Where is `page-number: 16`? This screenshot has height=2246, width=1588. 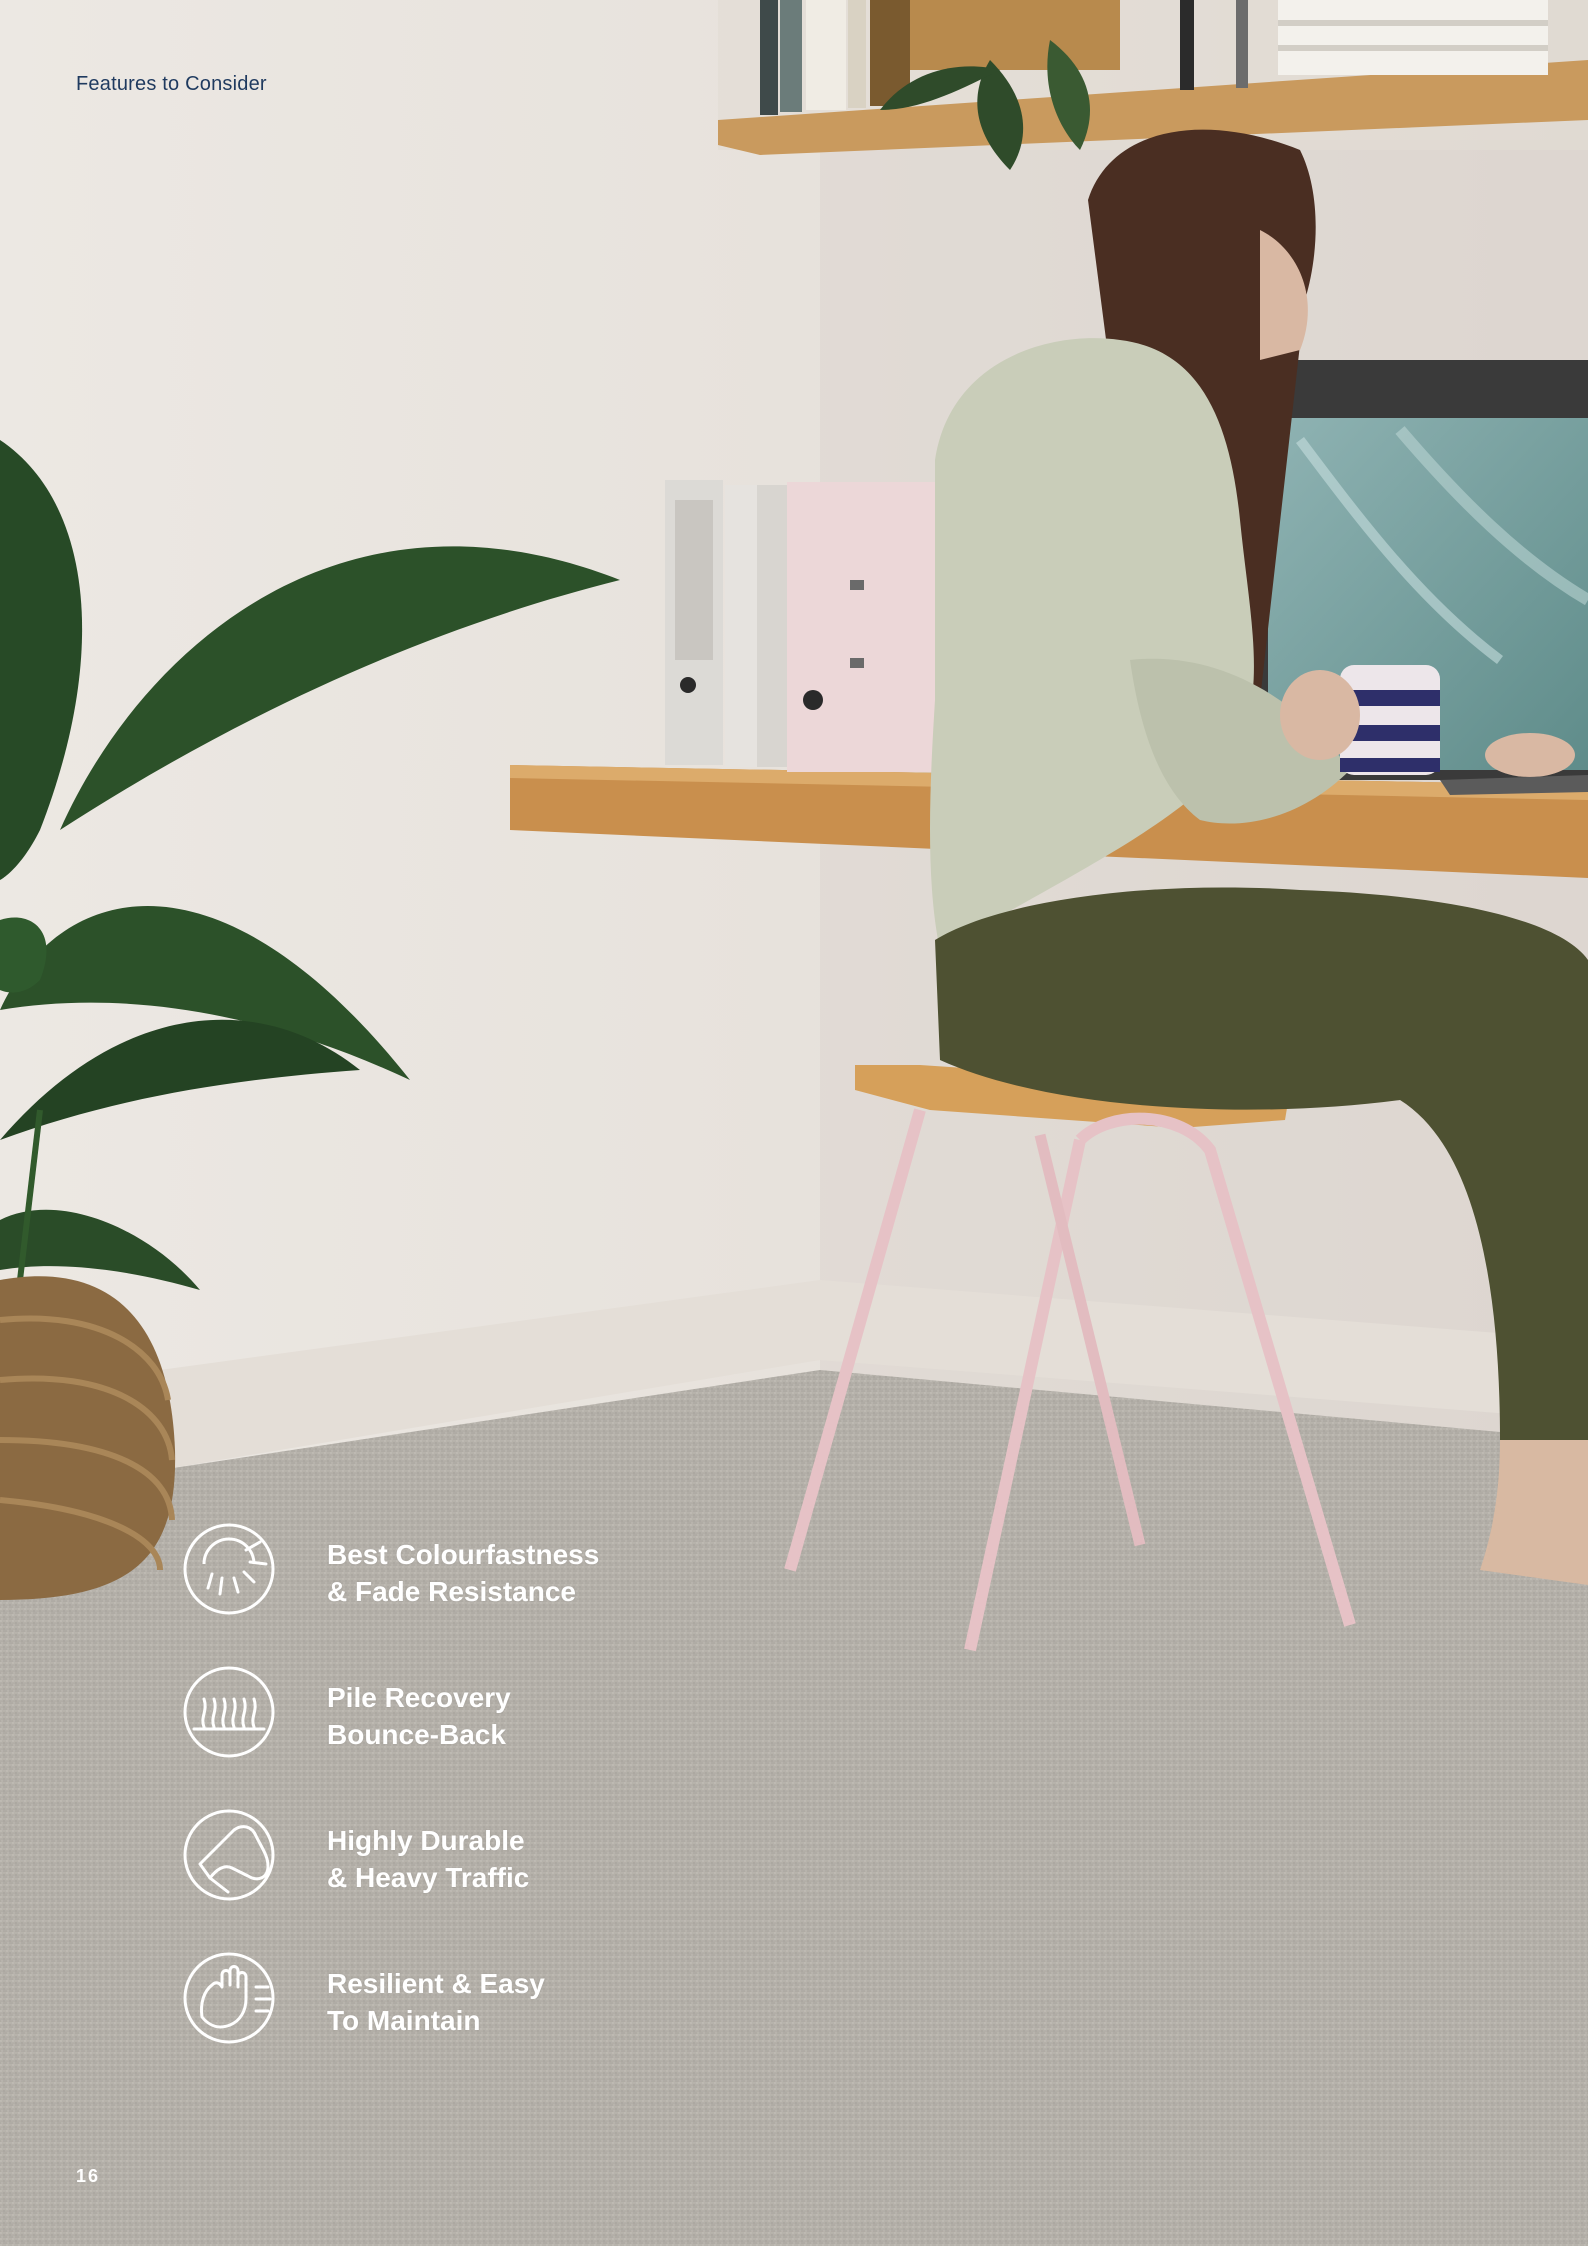
page-number: 16 is located at coordinates (88, 2176).